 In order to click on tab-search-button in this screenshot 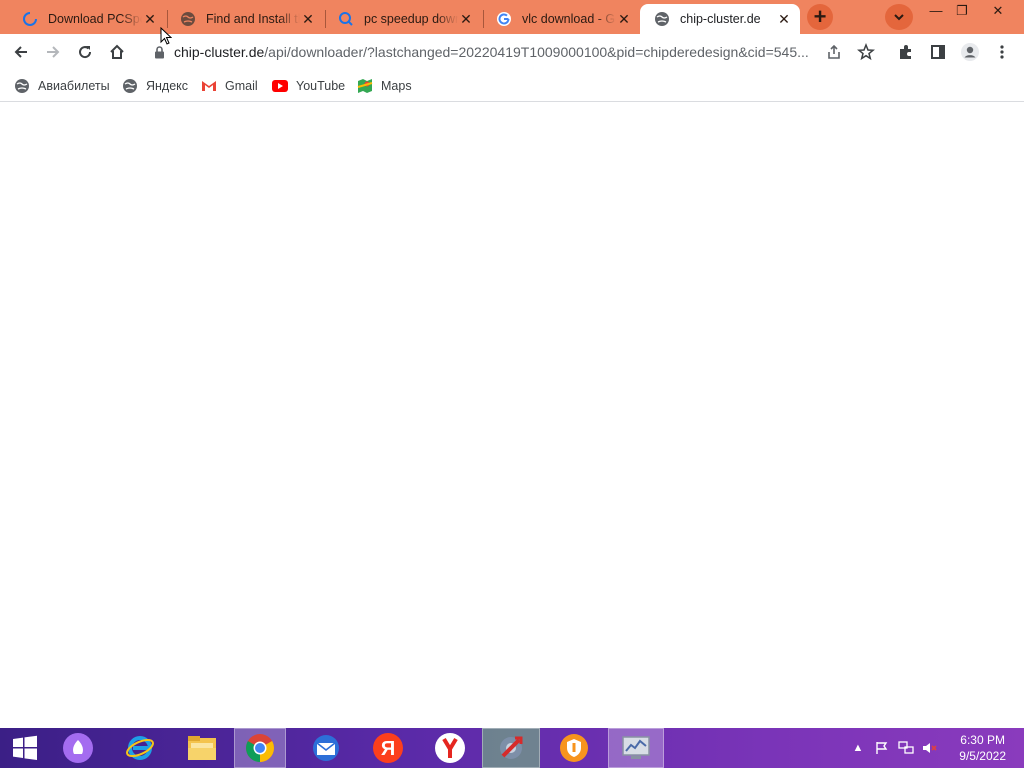, I will do `click(899, 17)`.